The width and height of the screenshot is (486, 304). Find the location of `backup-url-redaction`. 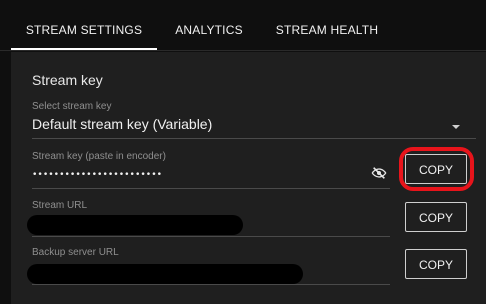

backup-url-redaction is located at coordinates (165, 274).